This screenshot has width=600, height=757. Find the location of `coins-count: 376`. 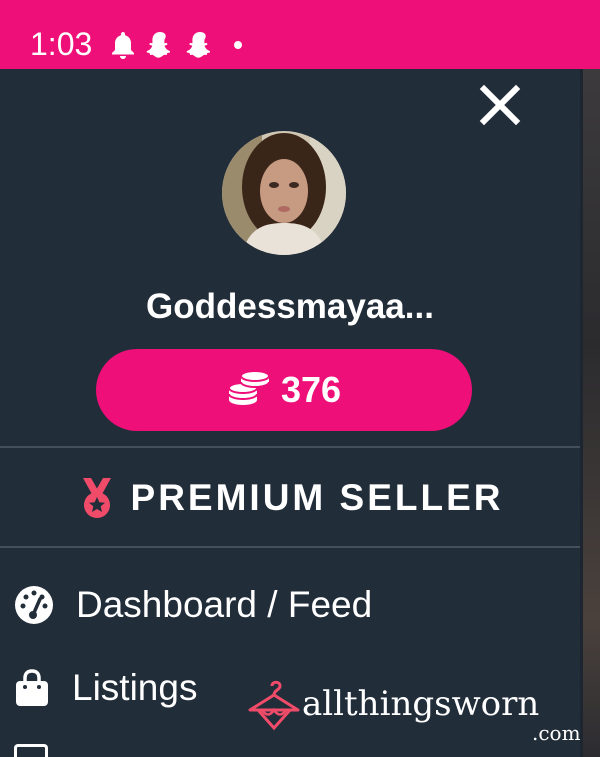

coins-count: 376 is located at coordinates (311, 389).